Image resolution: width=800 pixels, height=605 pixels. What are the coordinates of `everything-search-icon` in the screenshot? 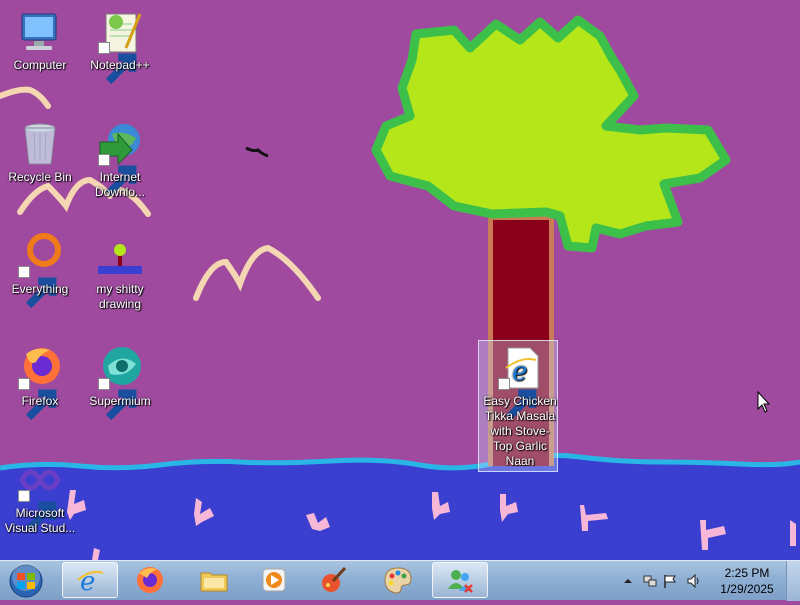 It's located at (40, 270).